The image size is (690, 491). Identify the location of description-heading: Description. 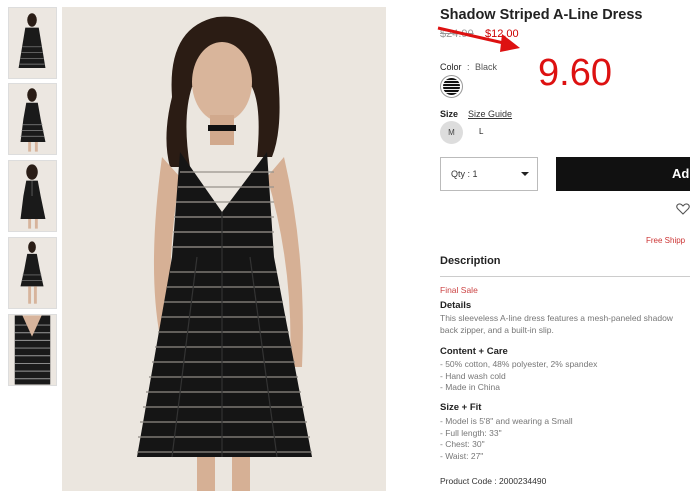
(470, 261).